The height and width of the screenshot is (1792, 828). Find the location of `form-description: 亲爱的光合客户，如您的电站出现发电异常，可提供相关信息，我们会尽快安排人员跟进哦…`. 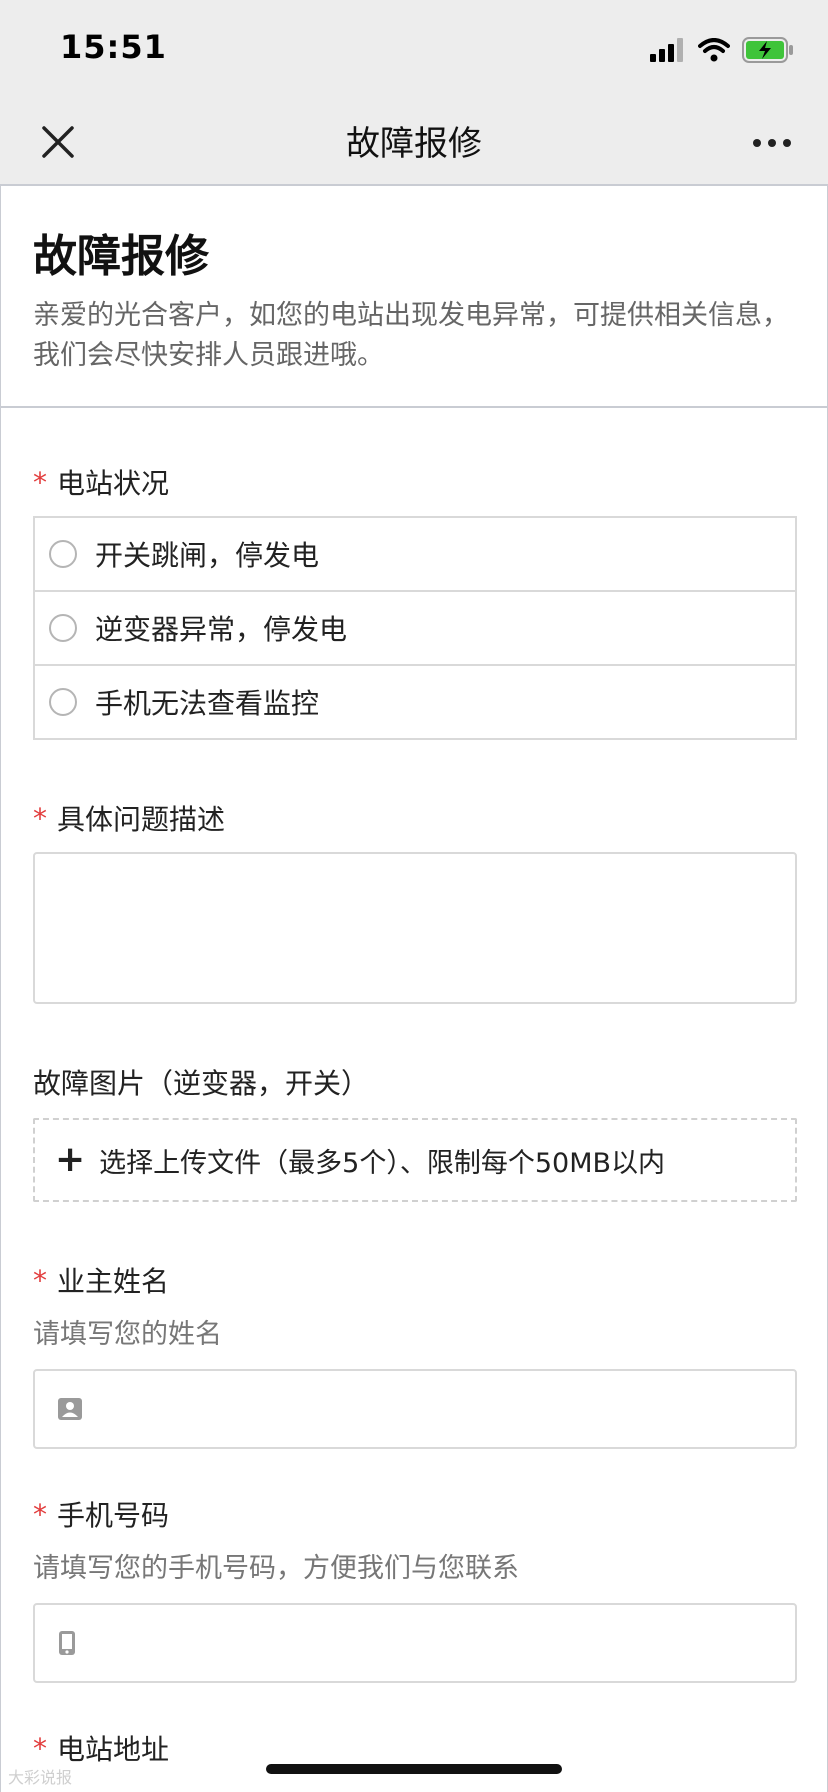

form-description: 亲爱的光合客户，如您的电站出现发电异常，可提供相关信息，我们会尽快安排人员跟进哦… is located at coordinates (411, 335).